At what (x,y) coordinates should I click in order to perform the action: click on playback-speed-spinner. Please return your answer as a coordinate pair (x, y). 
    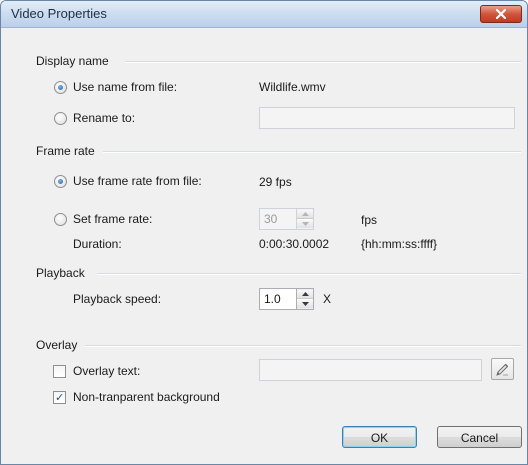
    Looking at the image, I should click on (305, 299).